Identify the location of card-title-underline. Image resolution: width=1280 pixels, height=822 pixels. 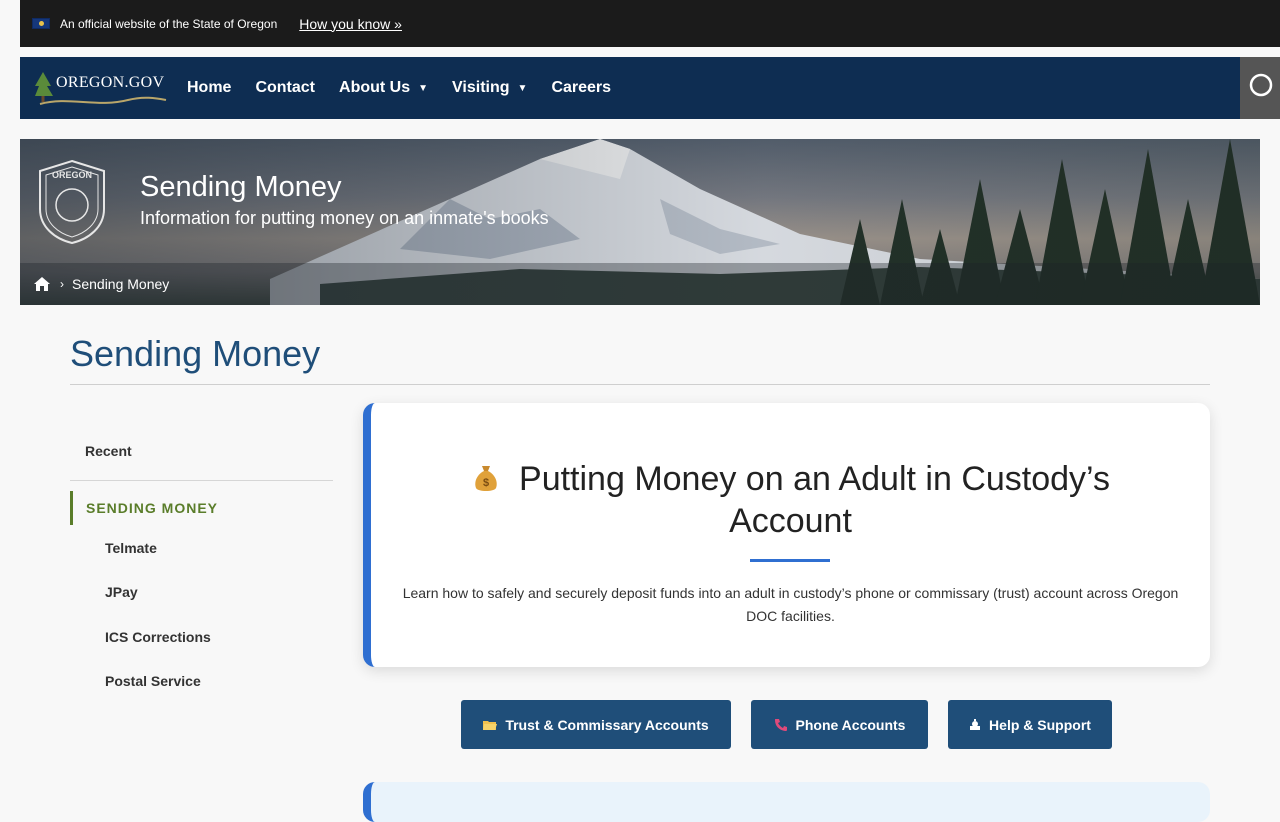
(790, 560).